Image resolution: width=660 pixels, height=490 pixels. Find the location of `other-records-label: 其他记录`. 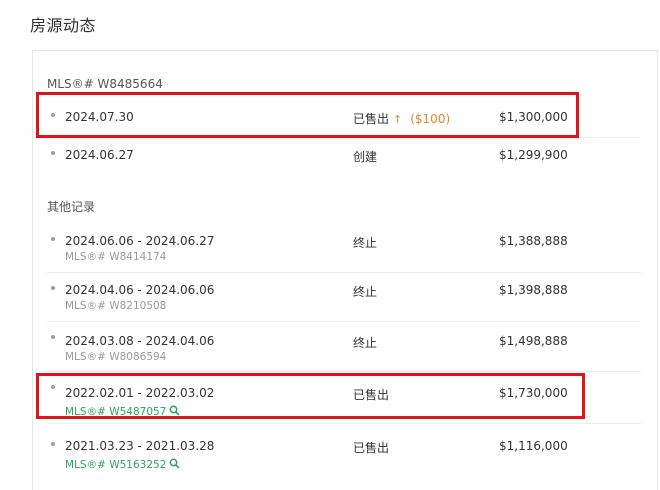

other-records-label: 其他记录 is located at coordinates (71, 207).